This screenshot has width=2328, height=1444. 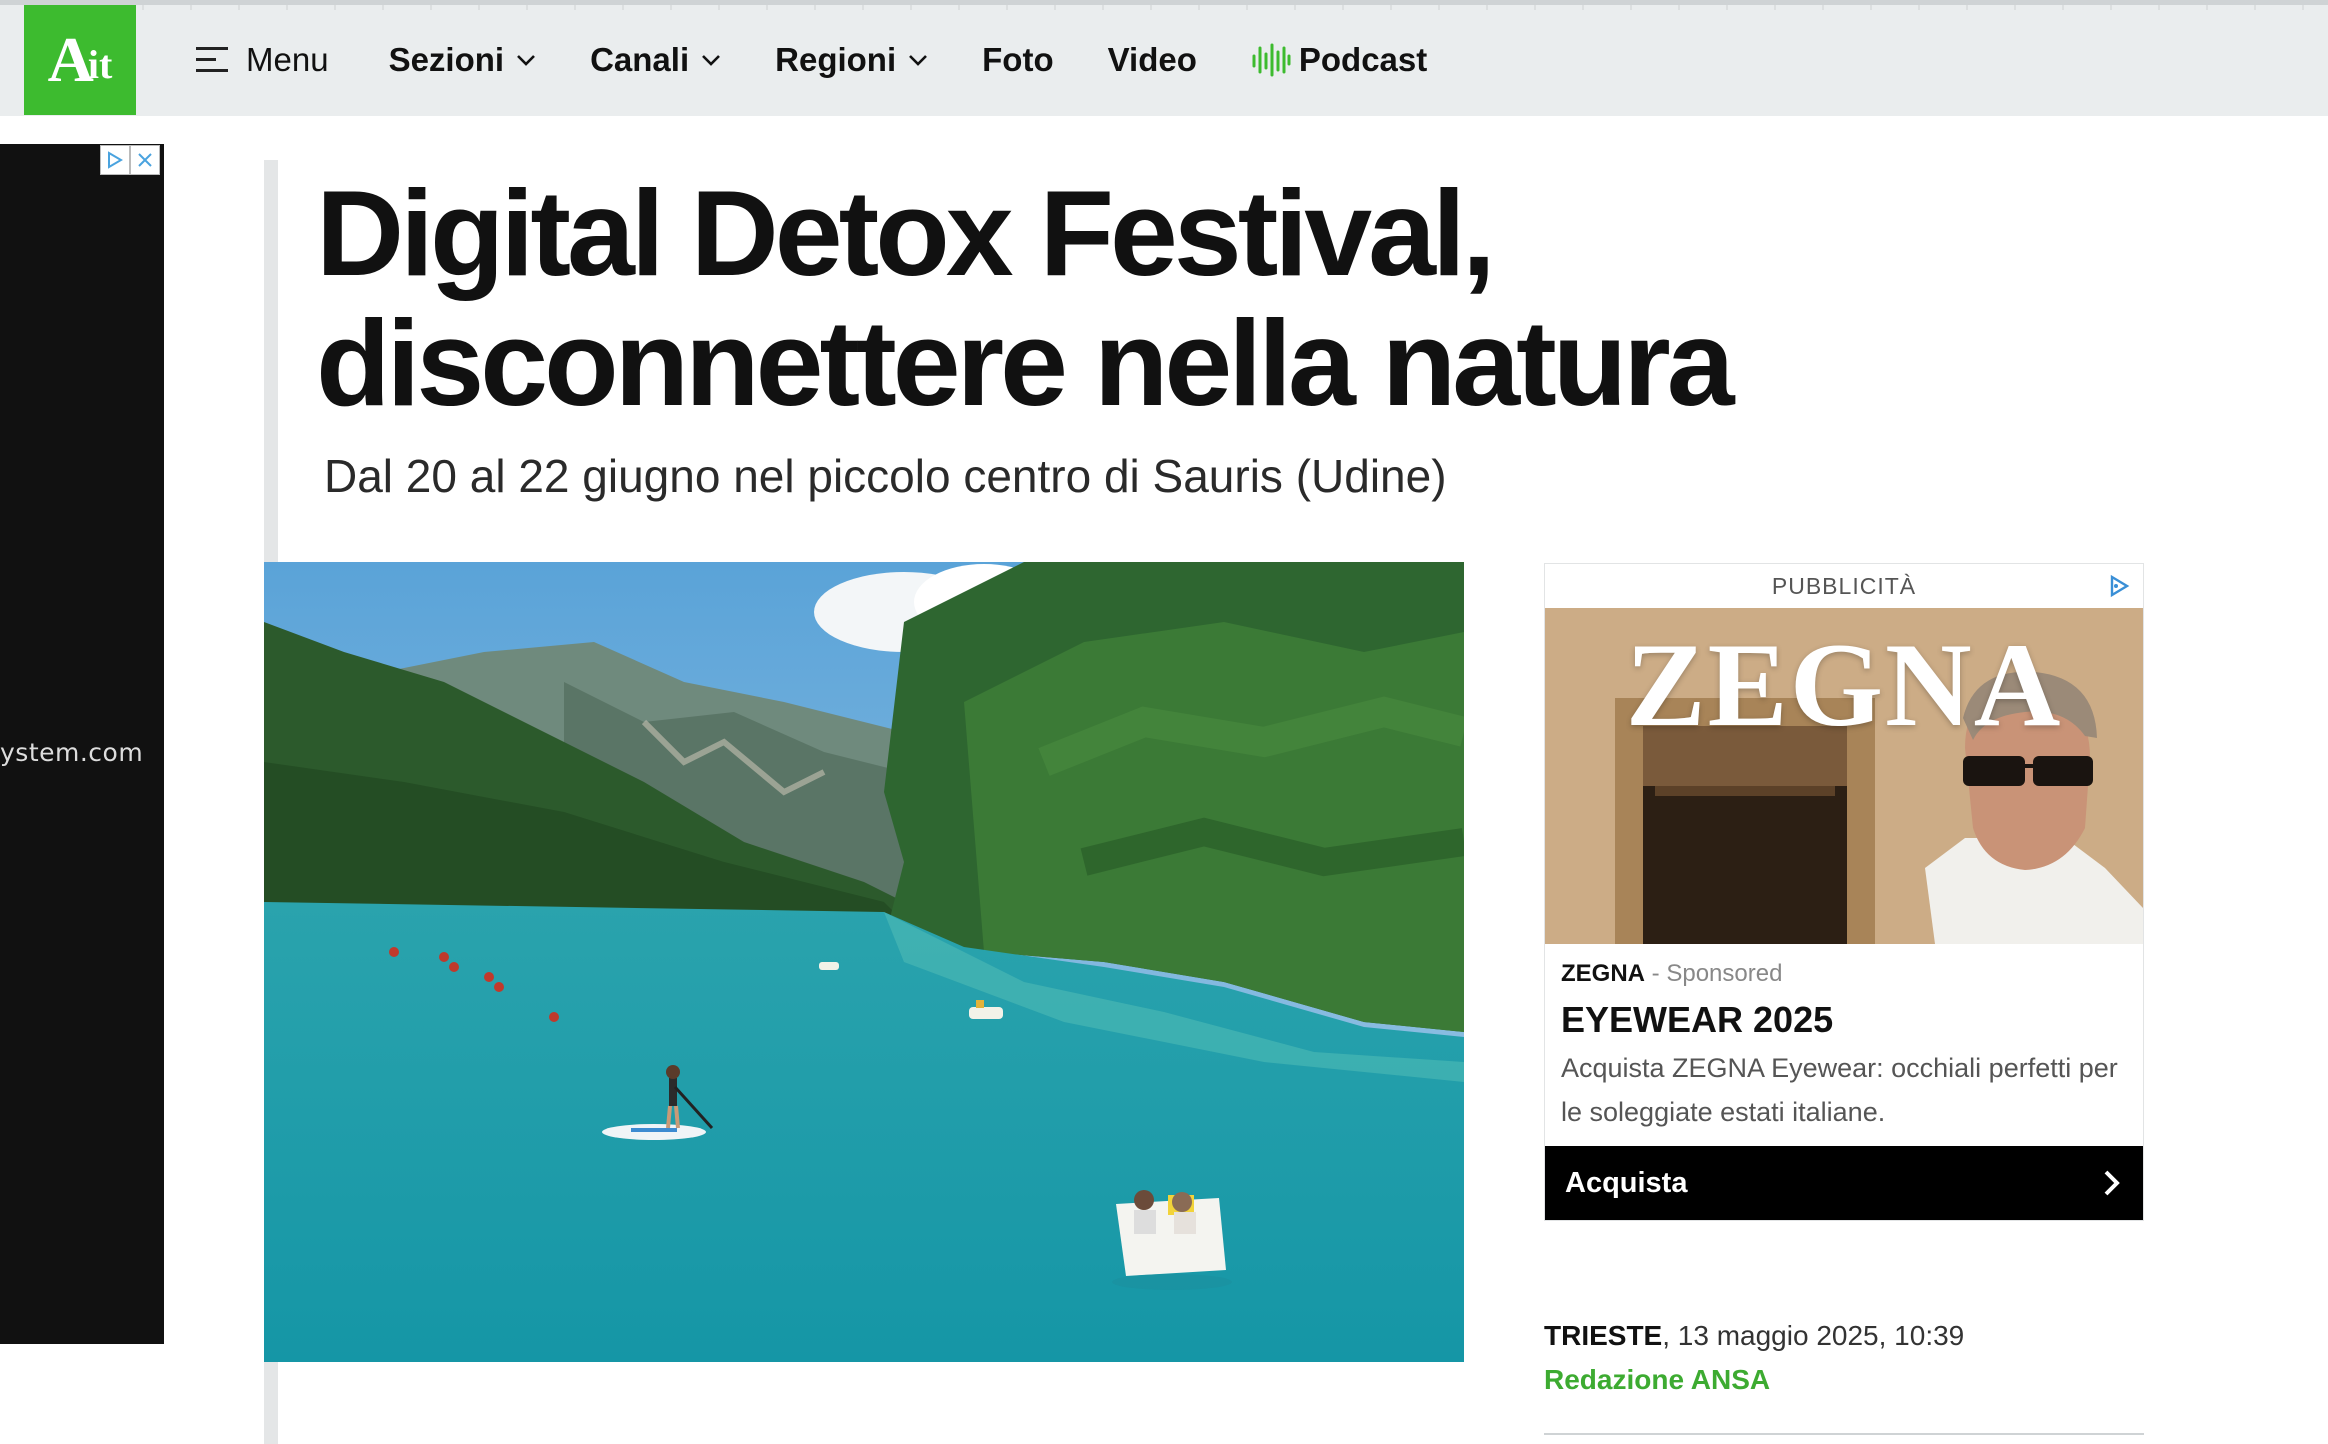 What do you see at coordinates (70, 59) in the screenshot?
I see `logo-letter: A` at bounding box center [70, 59].